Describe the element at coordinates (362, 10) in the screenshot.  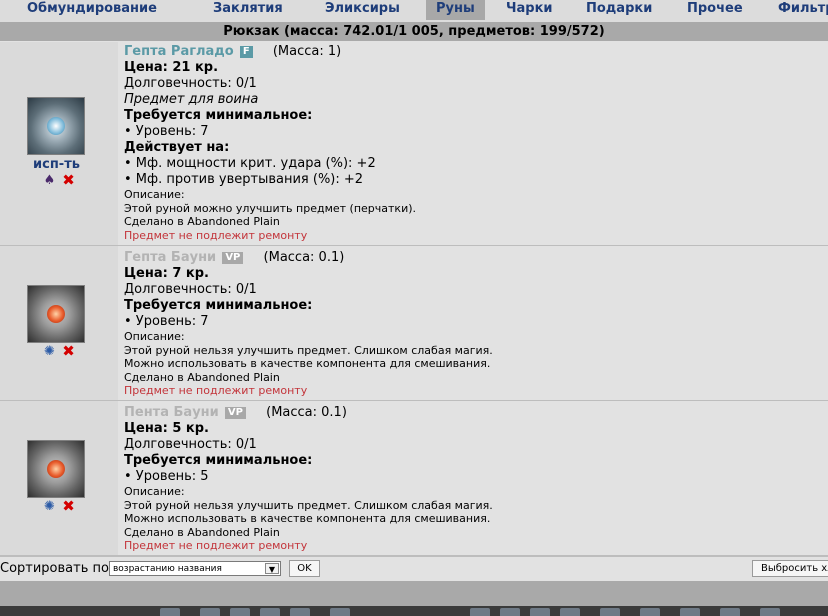
I see `tab-elixirs: Эликсиры` at that location.